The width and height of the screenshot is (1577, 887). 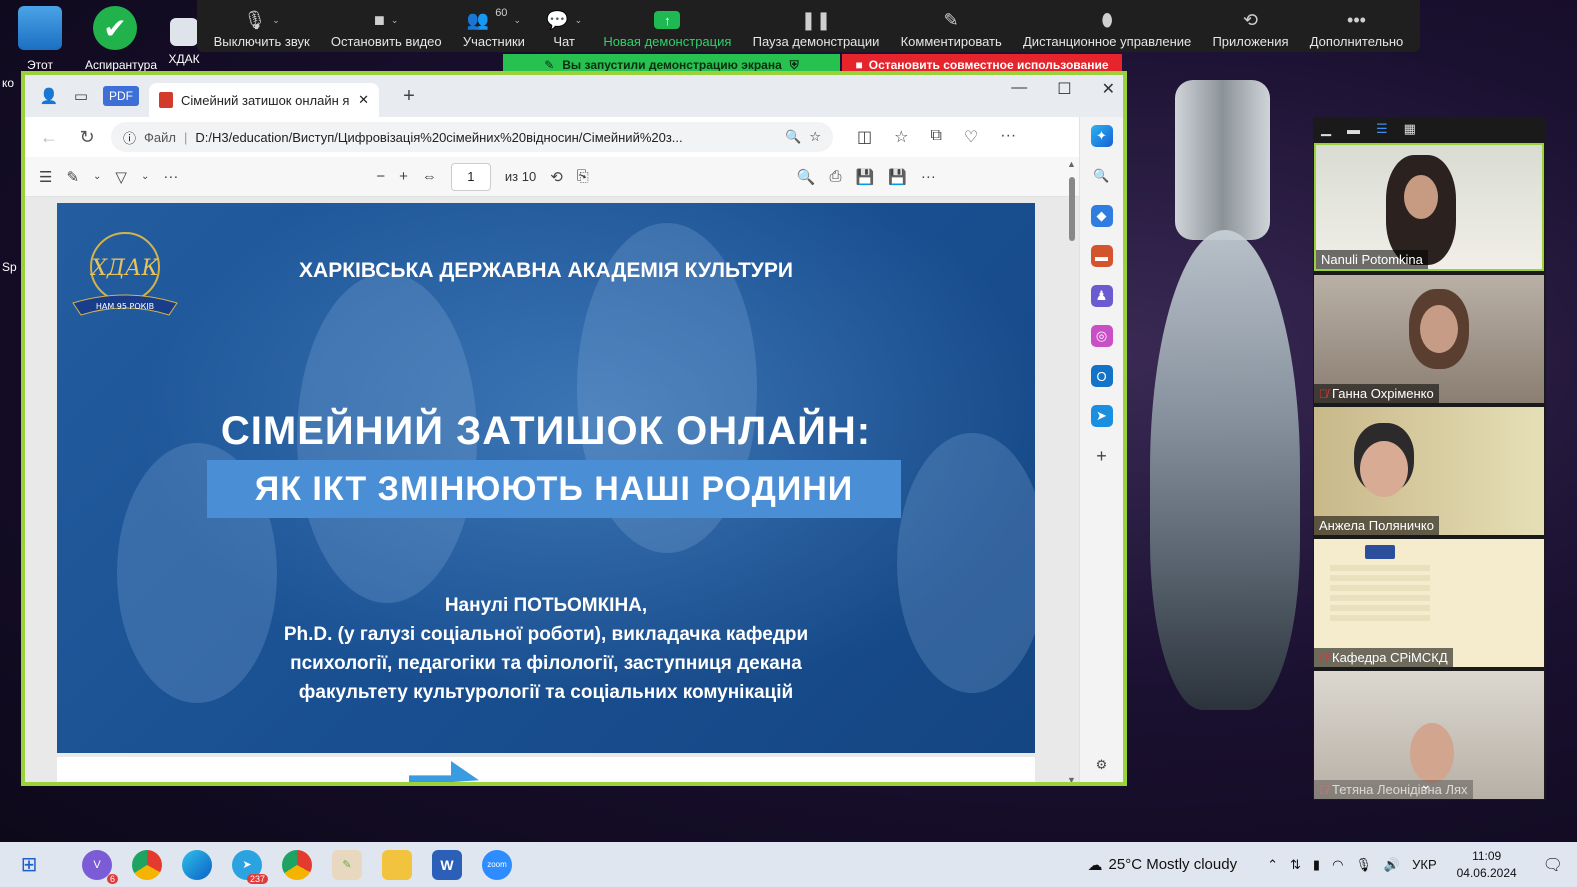 I want to click on draw-icon: ▽, so click(x=121, y=177).